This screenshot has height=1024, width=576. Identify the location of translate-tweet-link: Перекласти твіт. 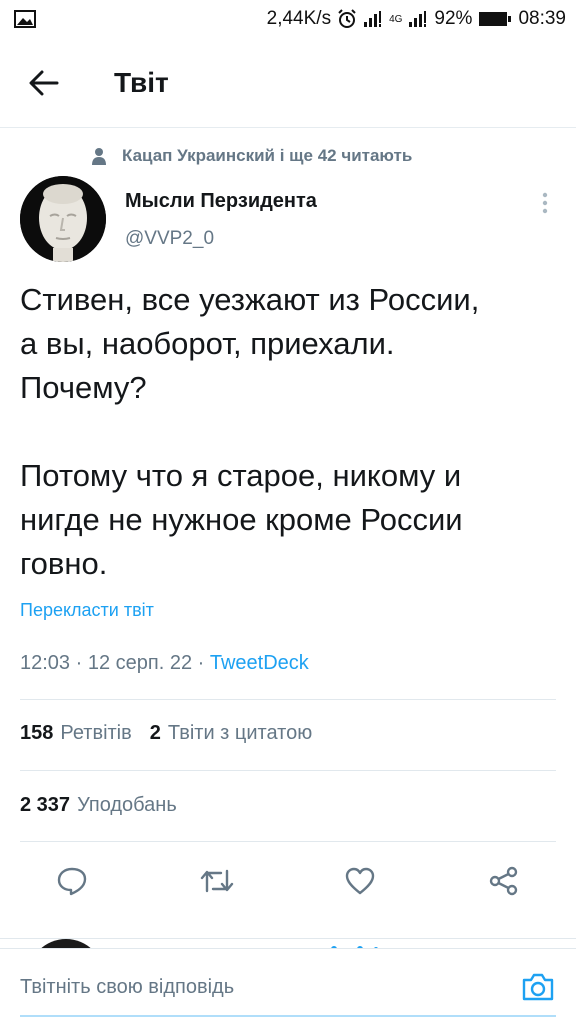
(87, 610).